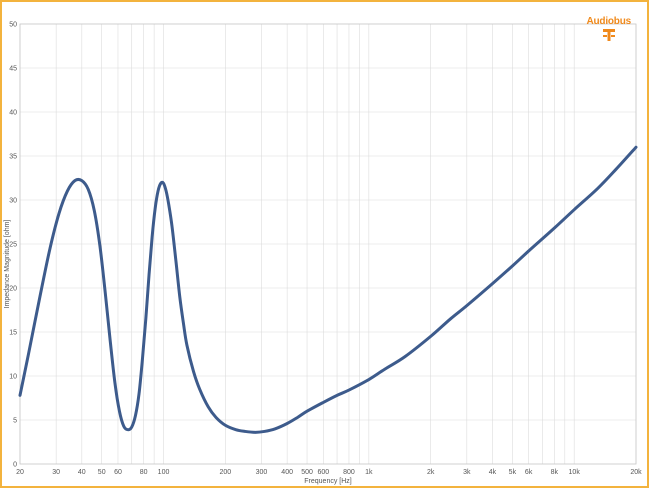 This screenshot has height=488, width=649. What do you see at coordinates (262, 472) in the screenshot?
I see `x-tick-label: 300` at bounding box center [262, 472].